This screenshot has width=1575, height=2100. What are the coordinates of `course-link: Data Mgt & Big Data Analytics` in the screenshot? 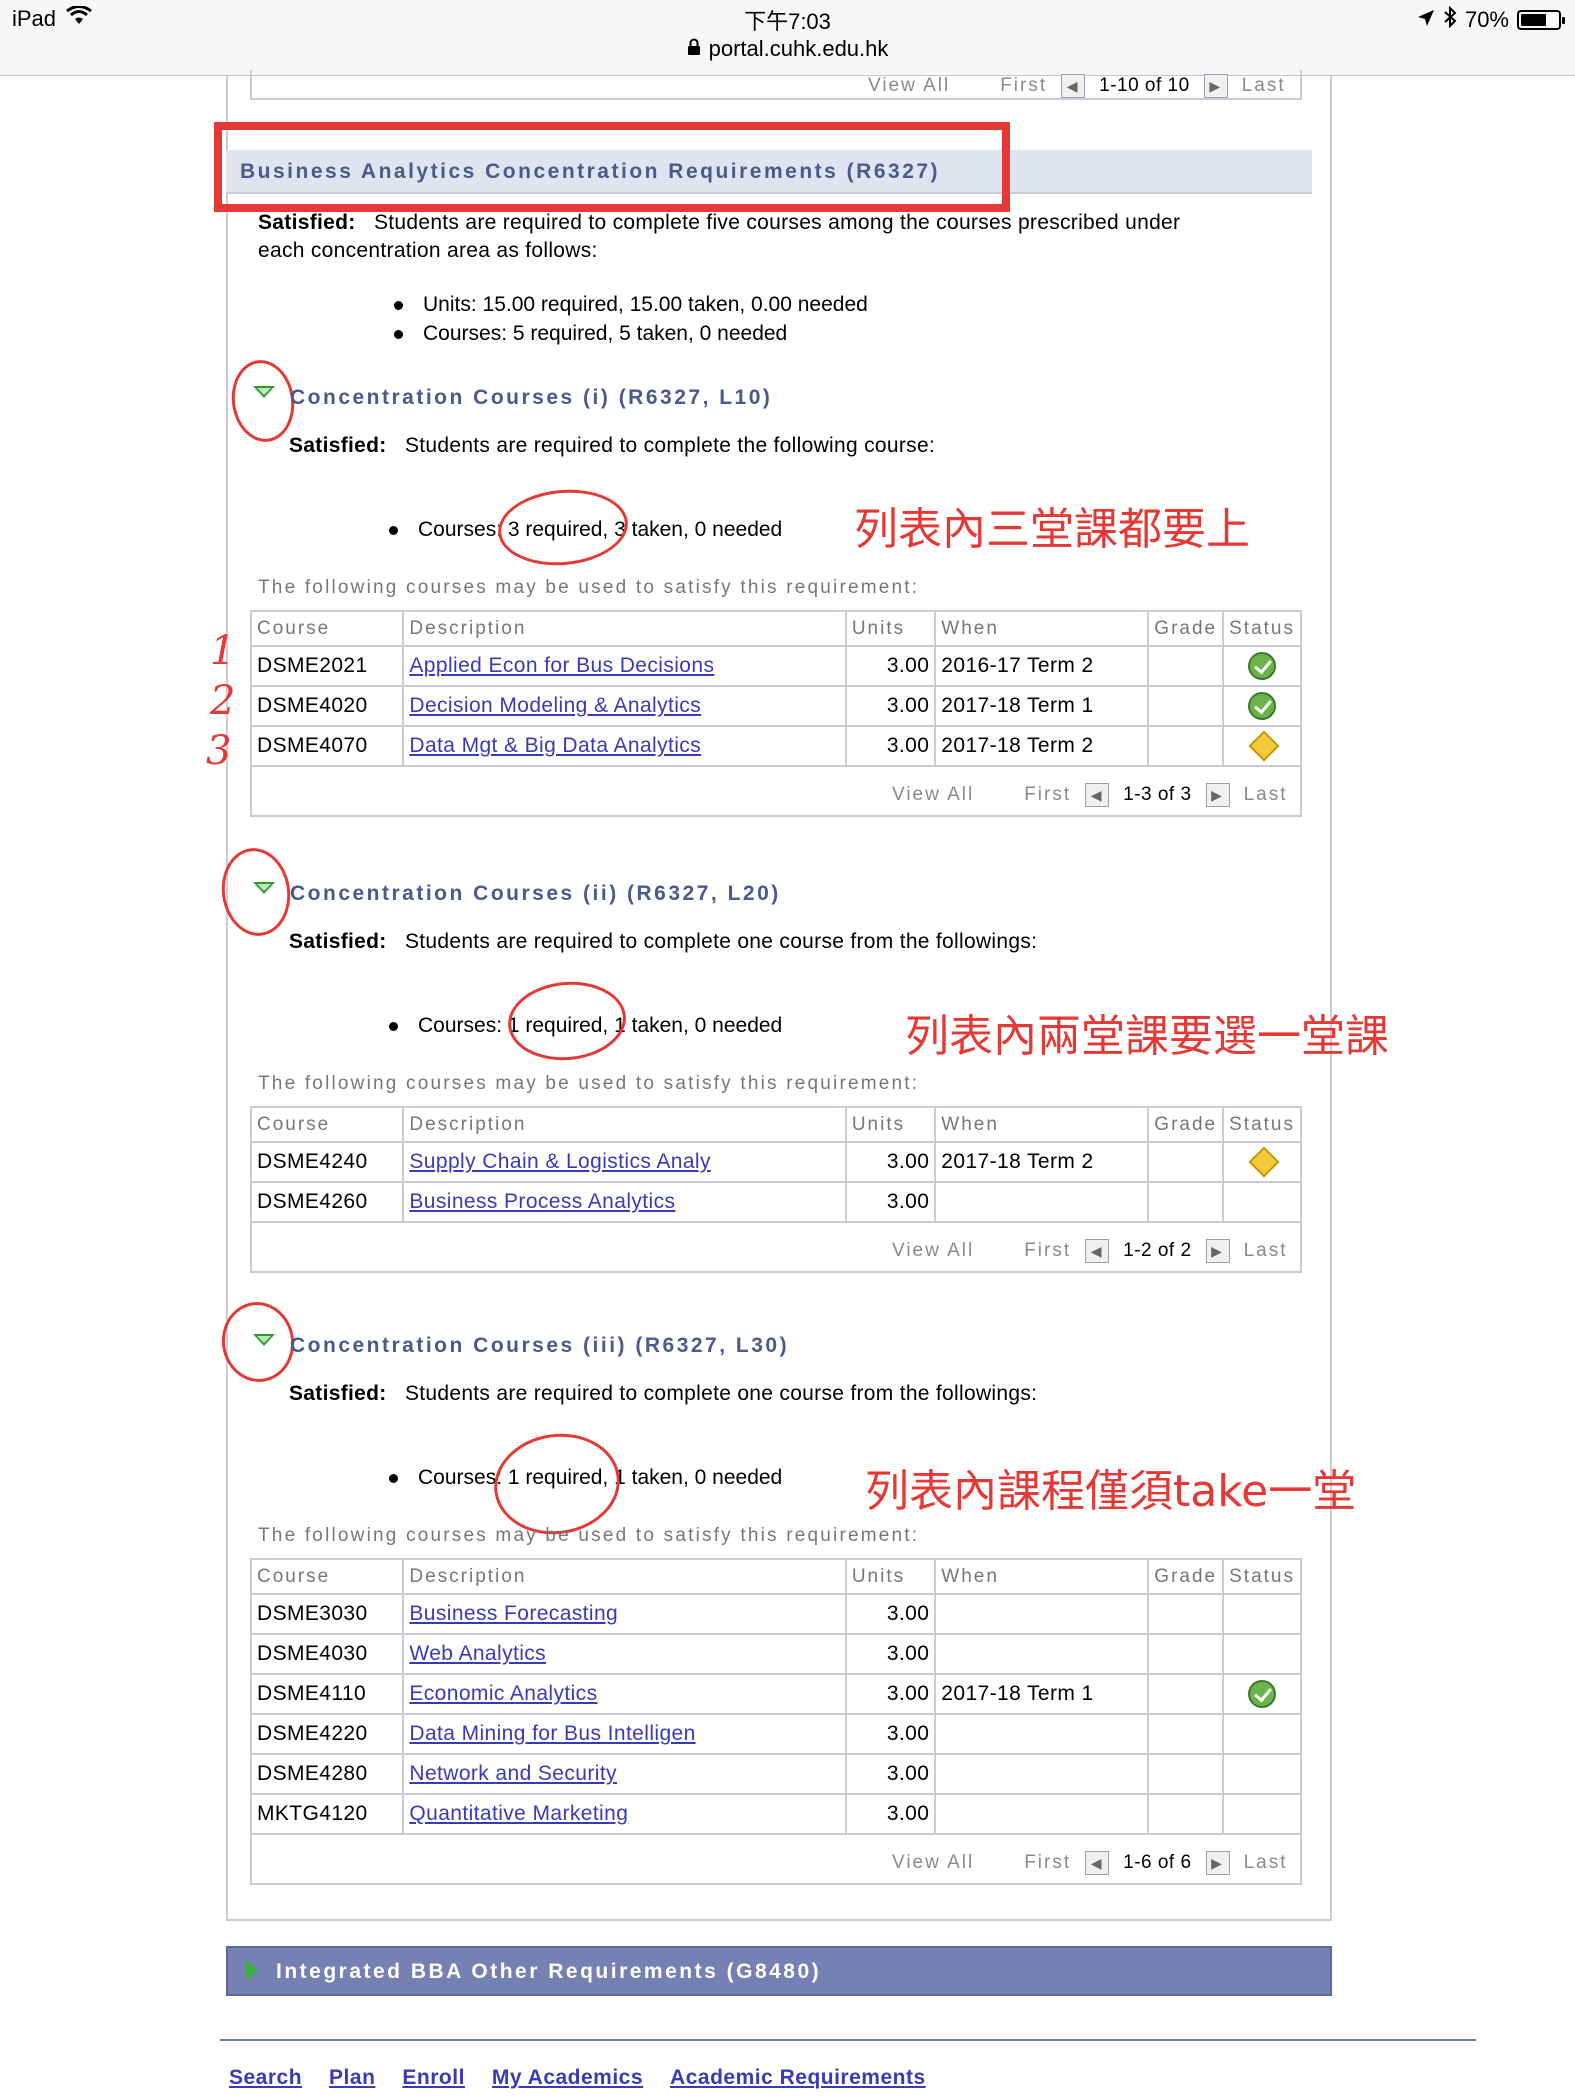 It's located at (555, 745).